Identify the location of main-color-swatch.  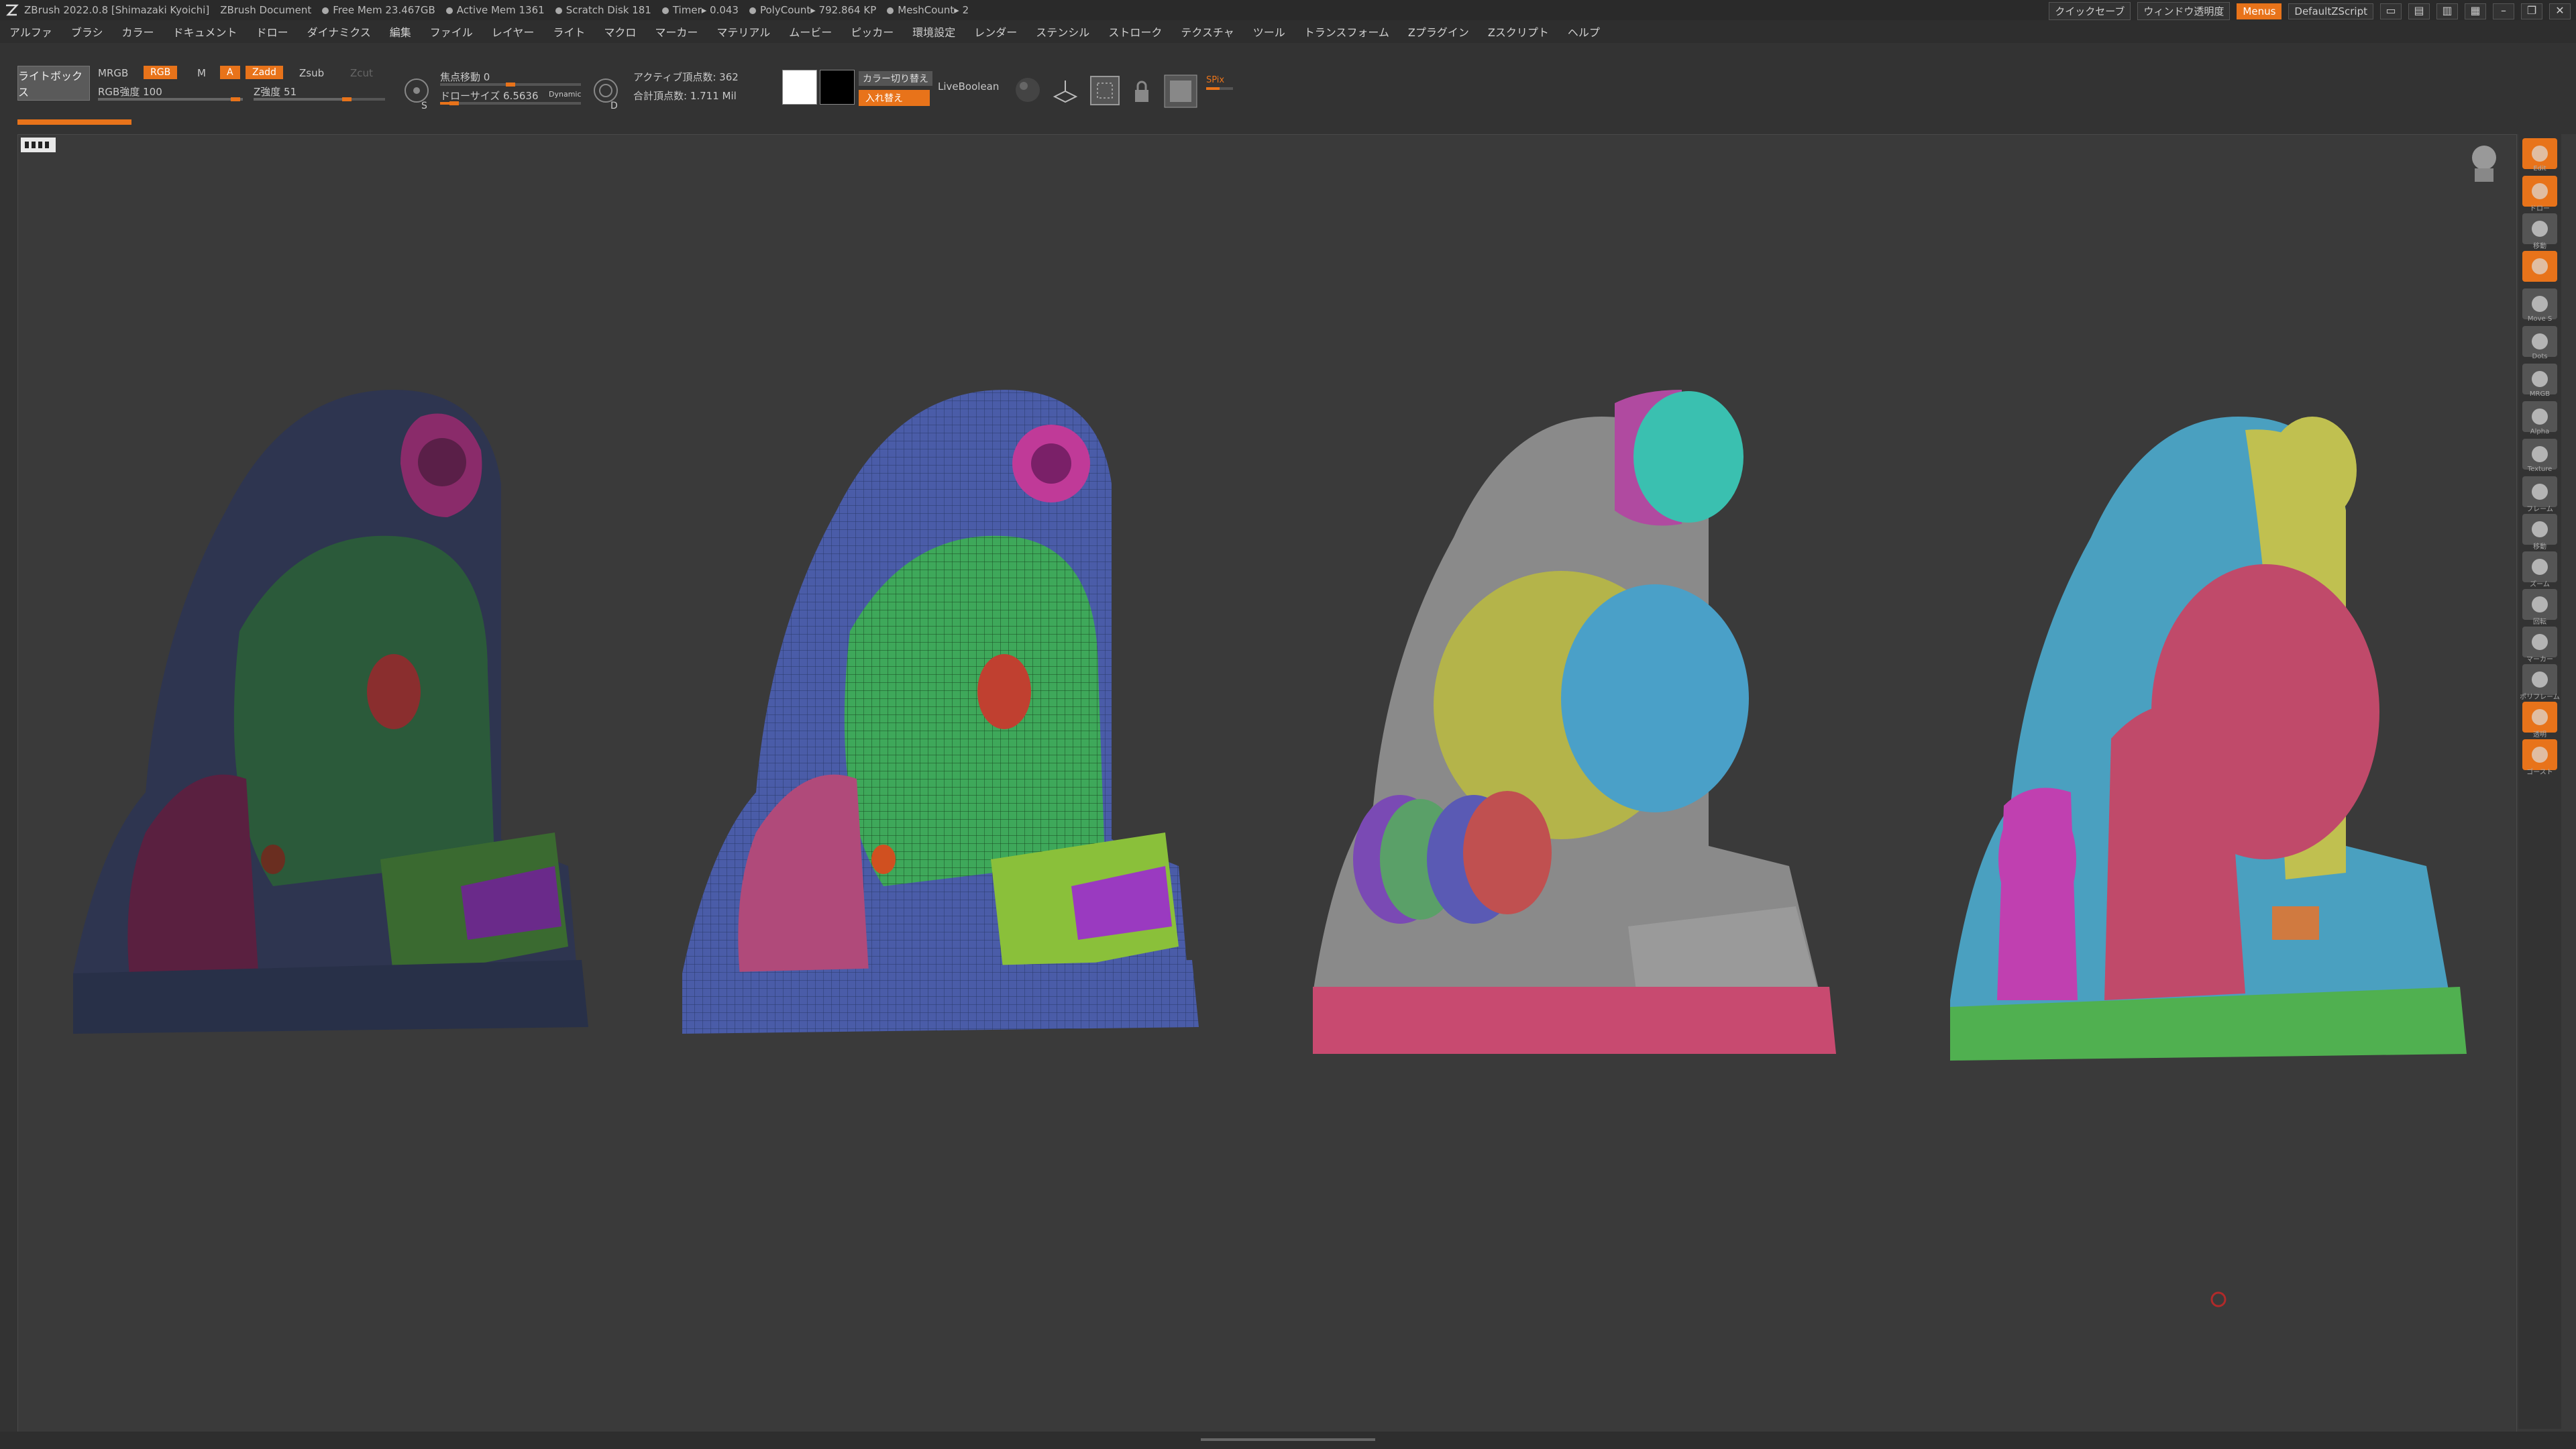
(799, 87).